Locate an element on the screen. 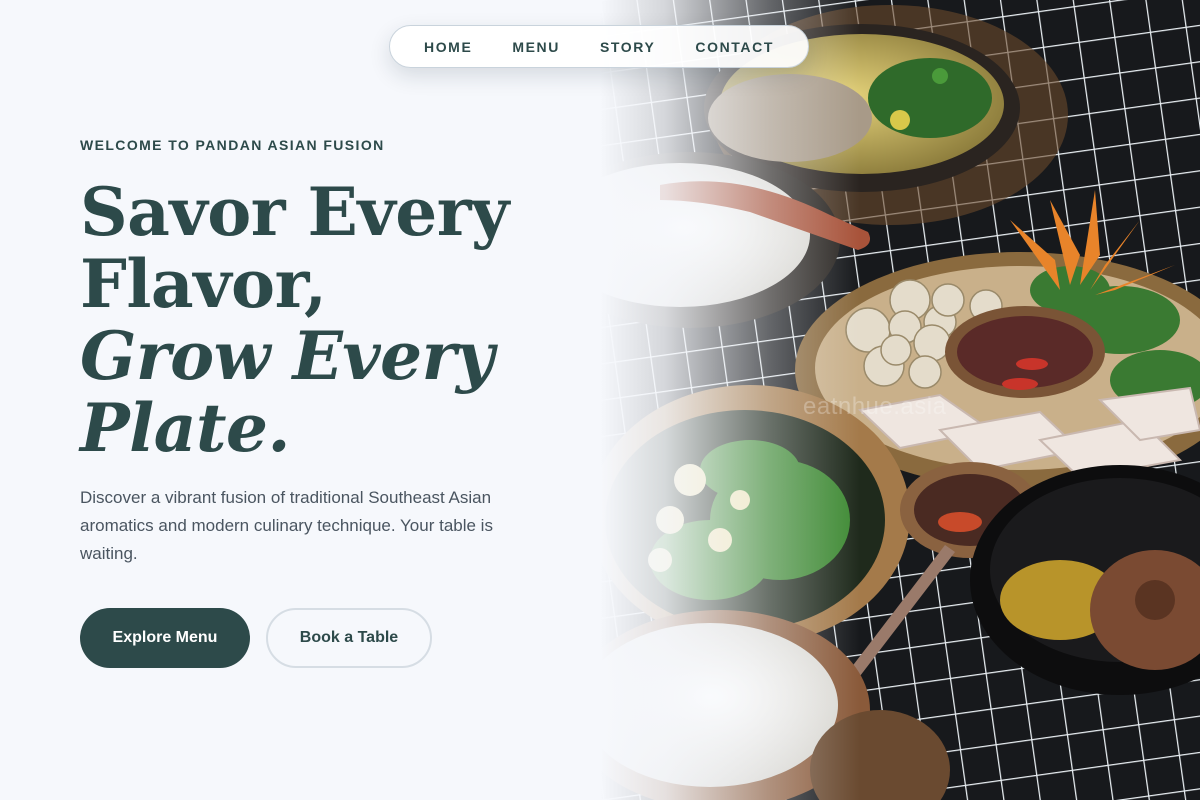  book-table-button: Book a Table is located at coordinates (349, 638).